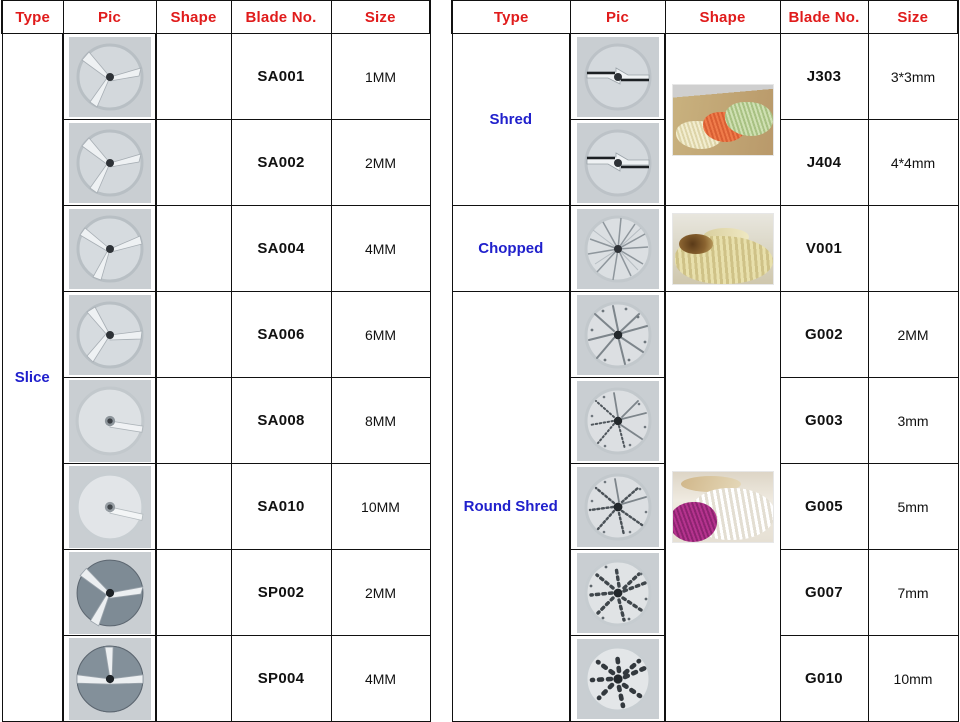  What do you see at coordinates (380, 334) in the screenshot?
I see `size-value: 6MM` at bounding box center [380, 334].